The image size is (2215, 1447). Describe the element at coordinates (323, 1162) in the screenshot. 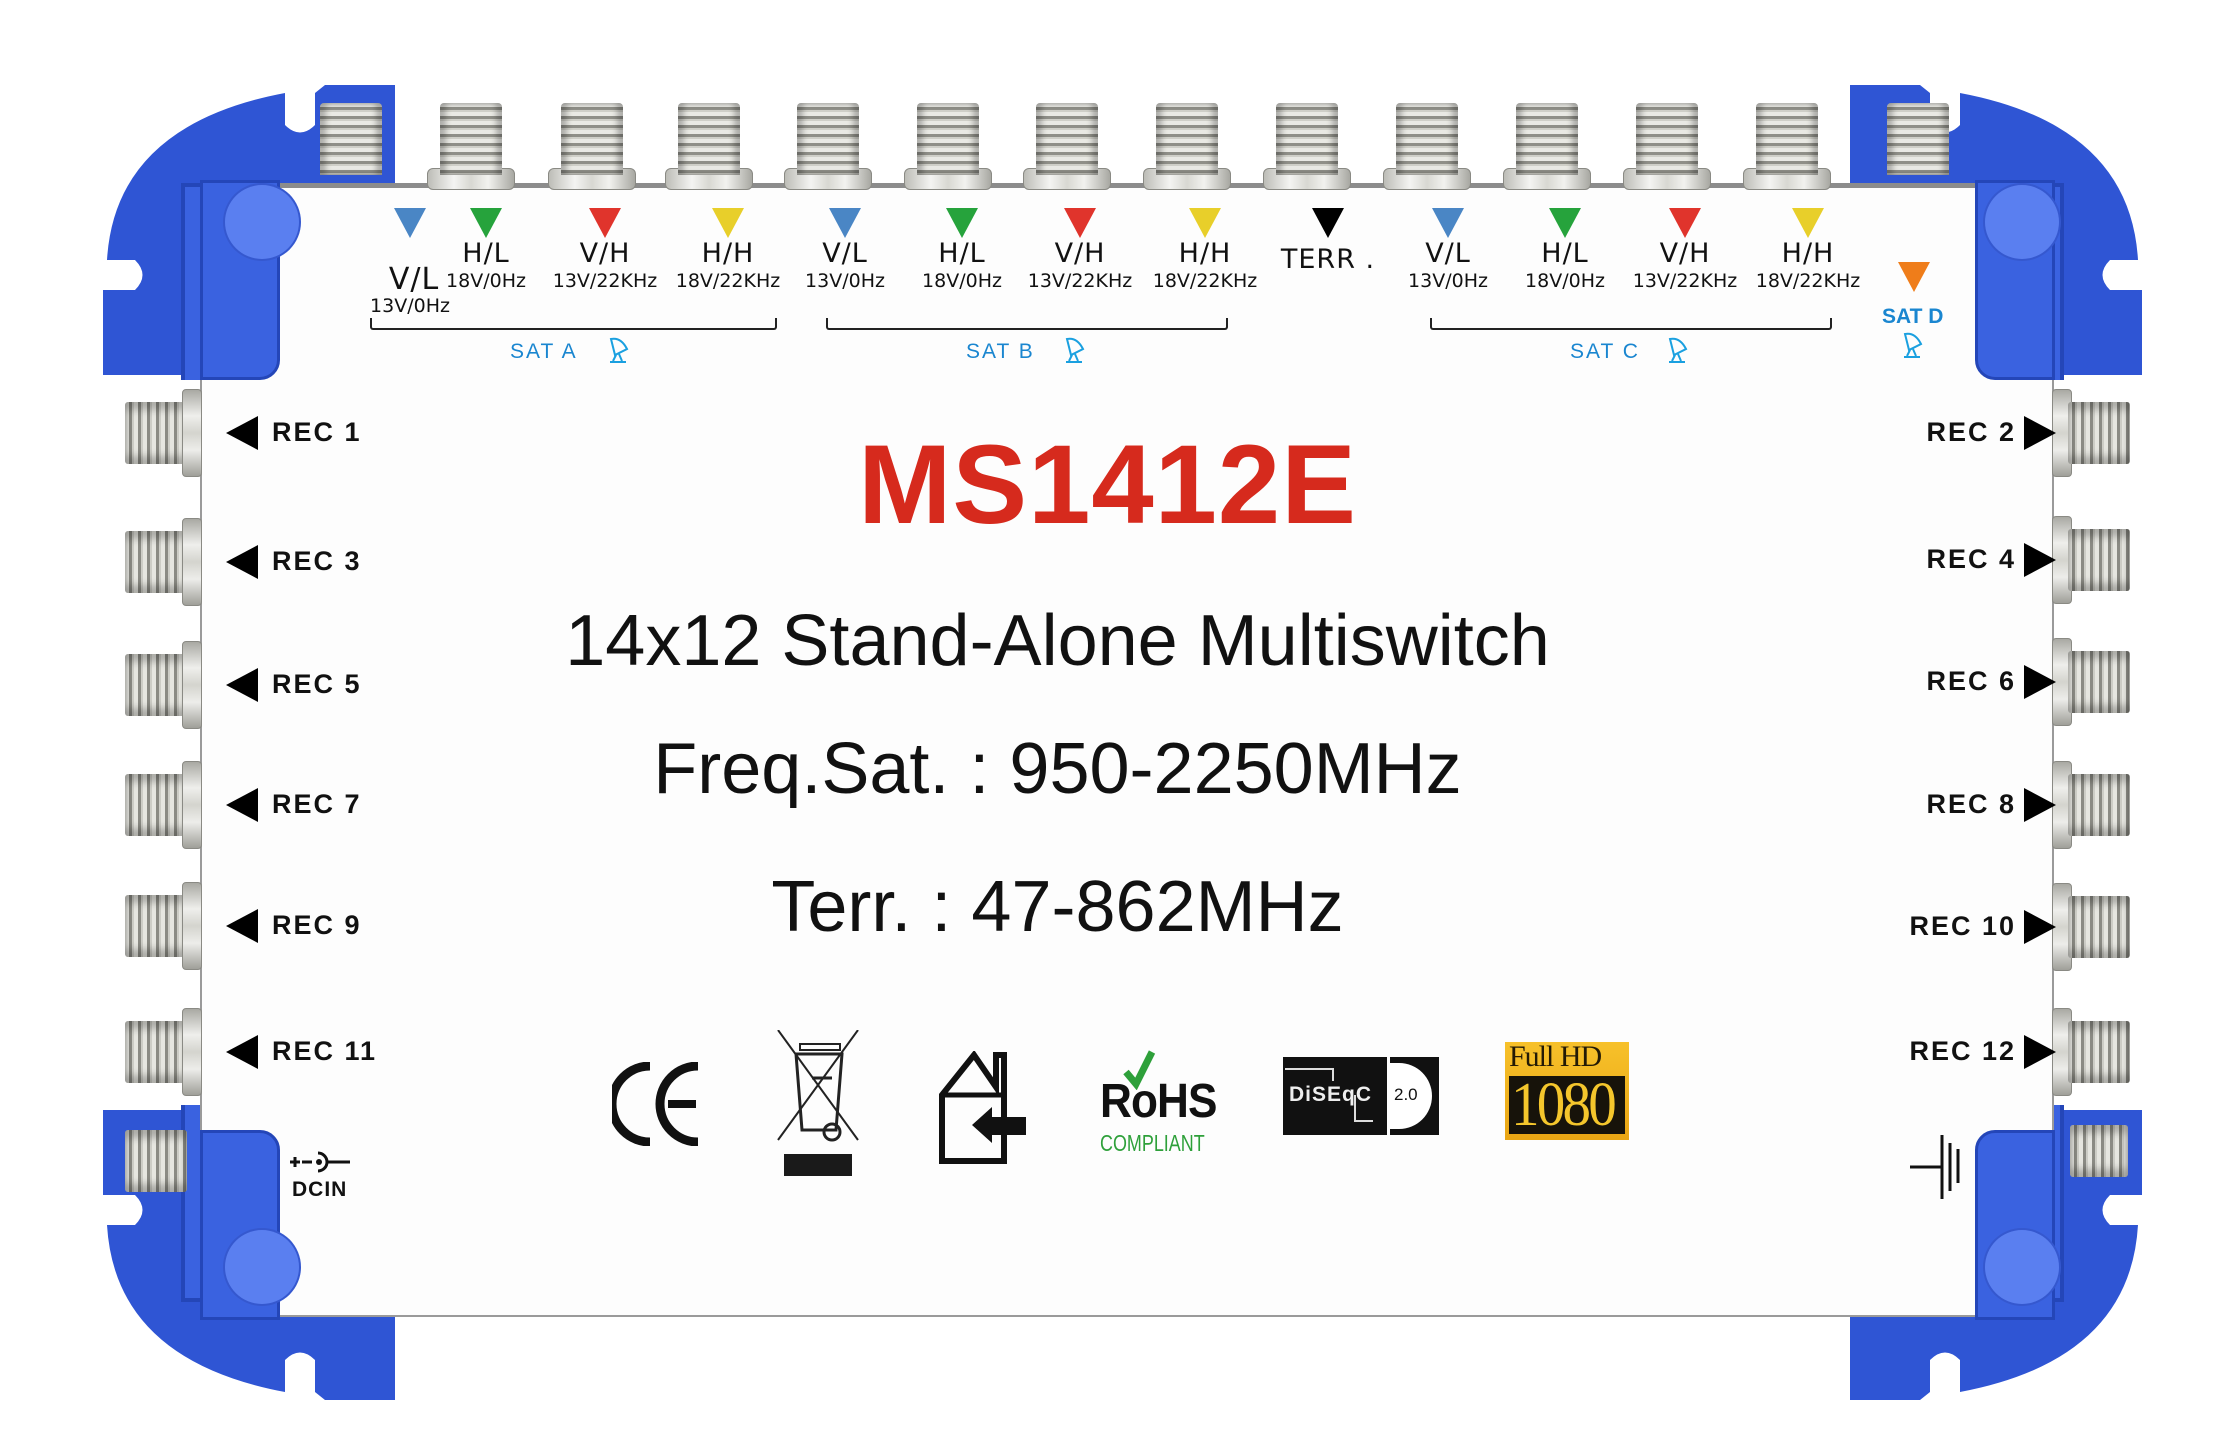

I see `dc-power-symbol-icon` at that location.